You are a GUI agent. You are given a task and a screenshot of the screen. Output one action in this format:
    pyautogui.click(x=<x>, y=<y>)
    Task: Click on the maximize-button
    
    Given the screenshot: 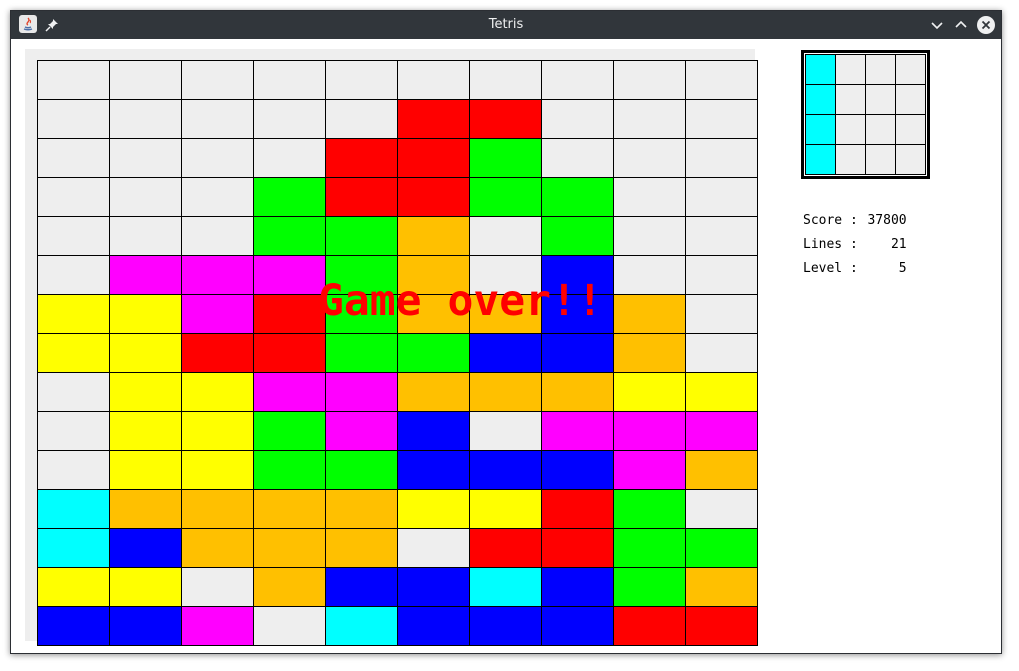 What is the action you would take?
    pyautogui.click(x=961, y=25)
    